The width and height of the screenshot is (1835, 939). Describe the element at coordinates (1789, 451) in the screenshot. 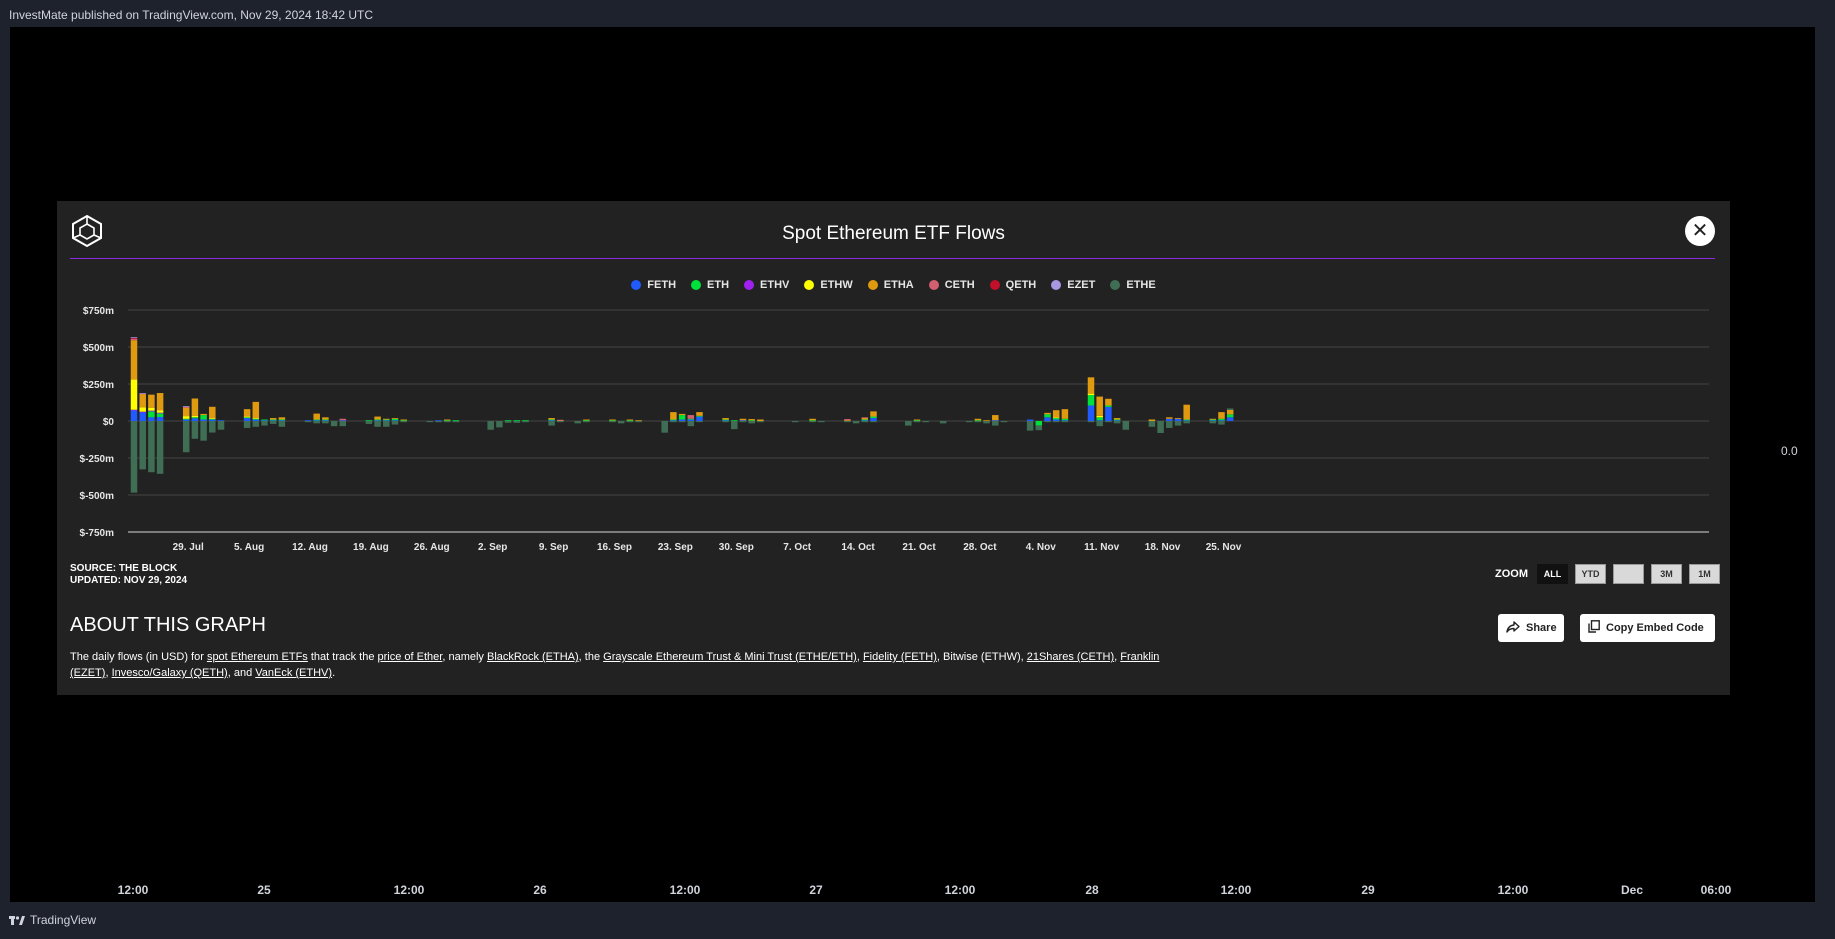

I see `price-scale-label: 0.0` at that location.